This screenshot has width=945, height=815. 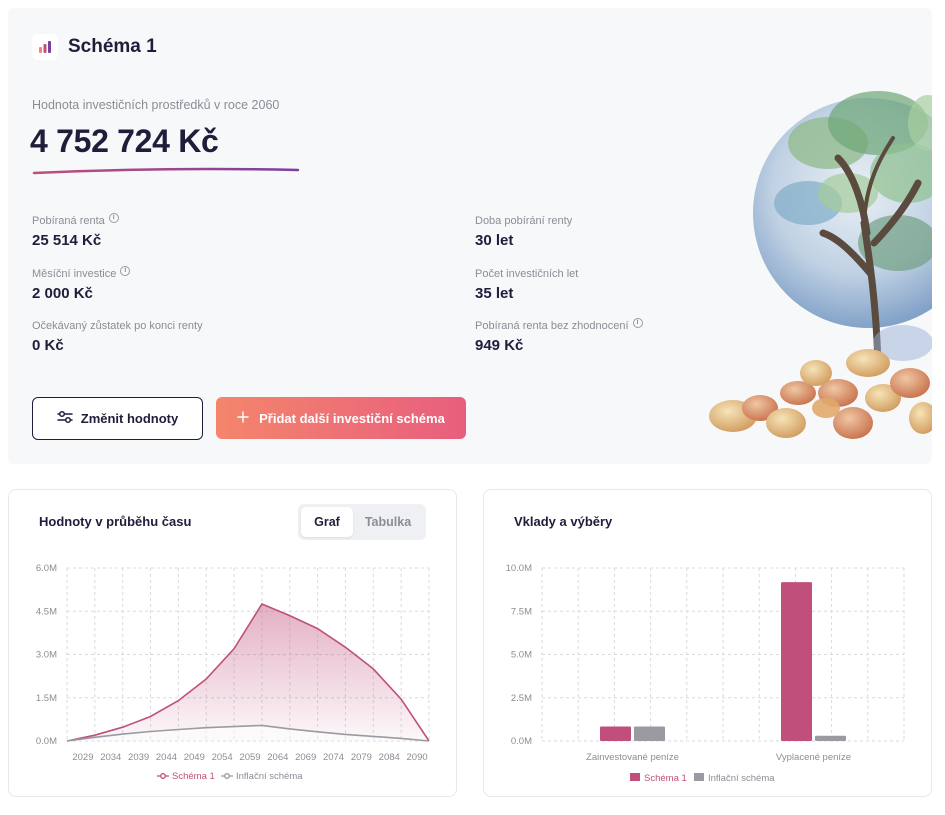 I want to click on stat-remaining-label: Očekávaný zůstatek po konci renty, so click(x=117, y=326).